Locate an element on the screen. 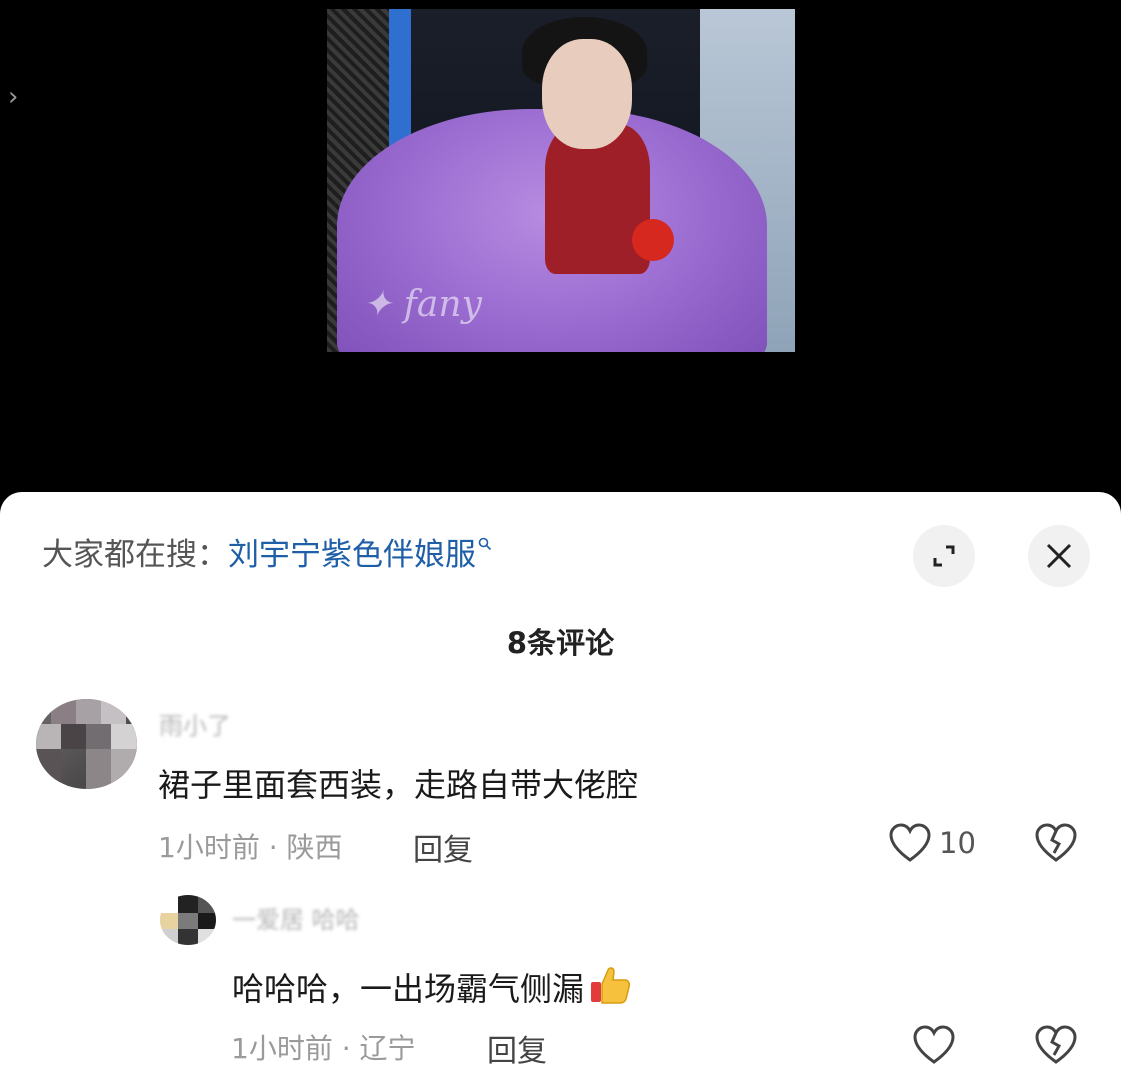 The width and height of the screenshot is (1121, 1092). chevron-right-icon: › is located at coordinates (13, 97).